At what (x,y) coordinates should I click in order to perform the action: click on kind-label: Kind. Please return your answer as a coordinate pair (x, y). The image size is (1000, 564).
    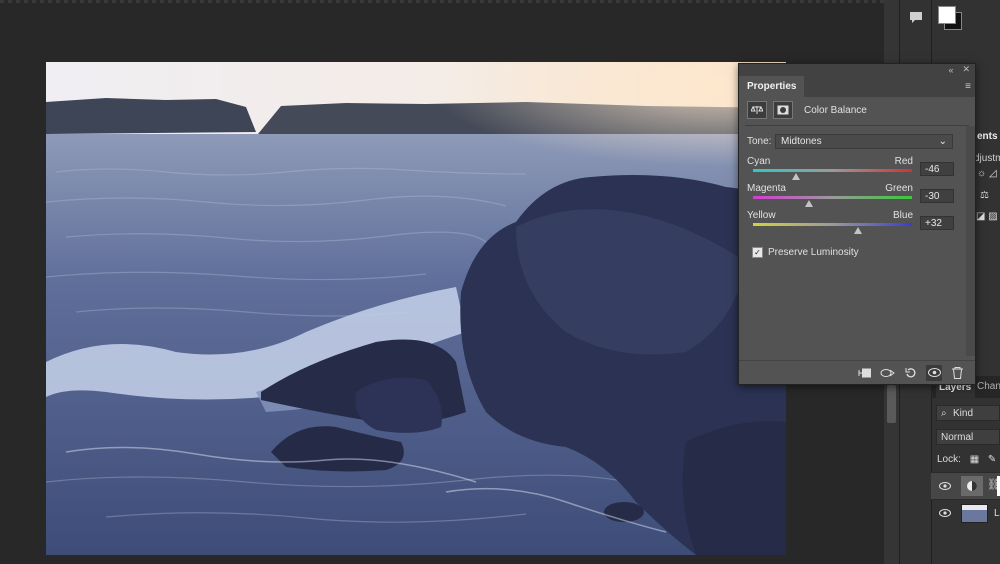
    Looking at the image, I should click on (963, 413).